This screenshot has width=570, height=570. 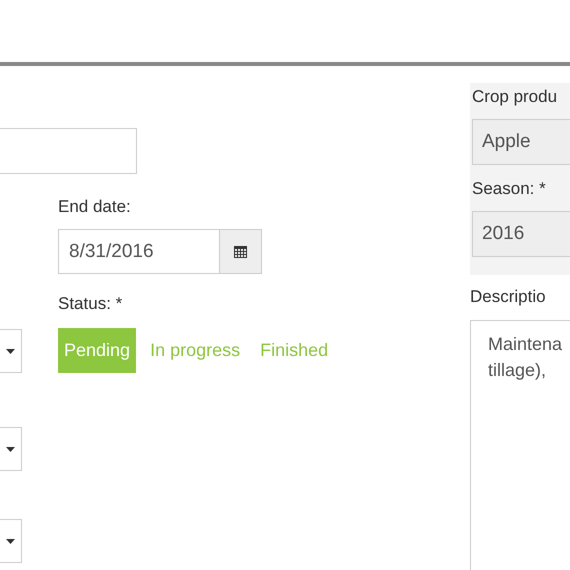 I want to click on season-label: Season: *, so click(x=509, y=189).